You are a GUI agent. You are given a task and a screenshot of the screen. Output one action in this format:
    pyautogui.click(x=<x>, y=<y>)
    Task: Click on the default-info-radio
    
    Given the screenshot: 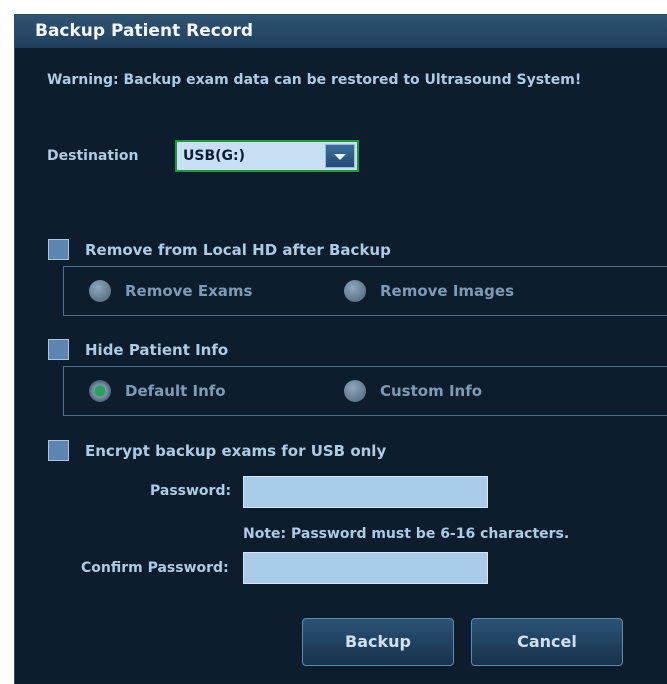 What is the action you would take?
    pyautogui.click(x=100, y=391)
    